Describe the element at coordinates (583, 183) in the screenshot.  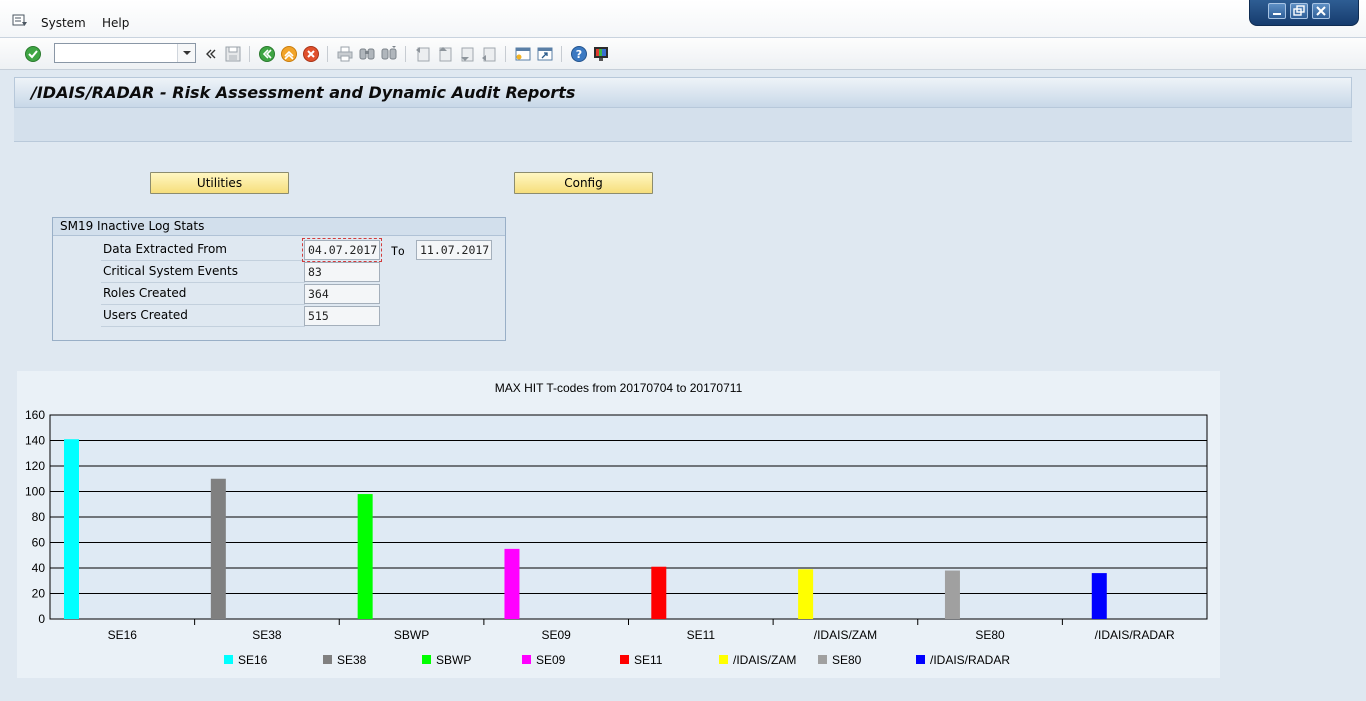
I see `config-button: Config` at that location.